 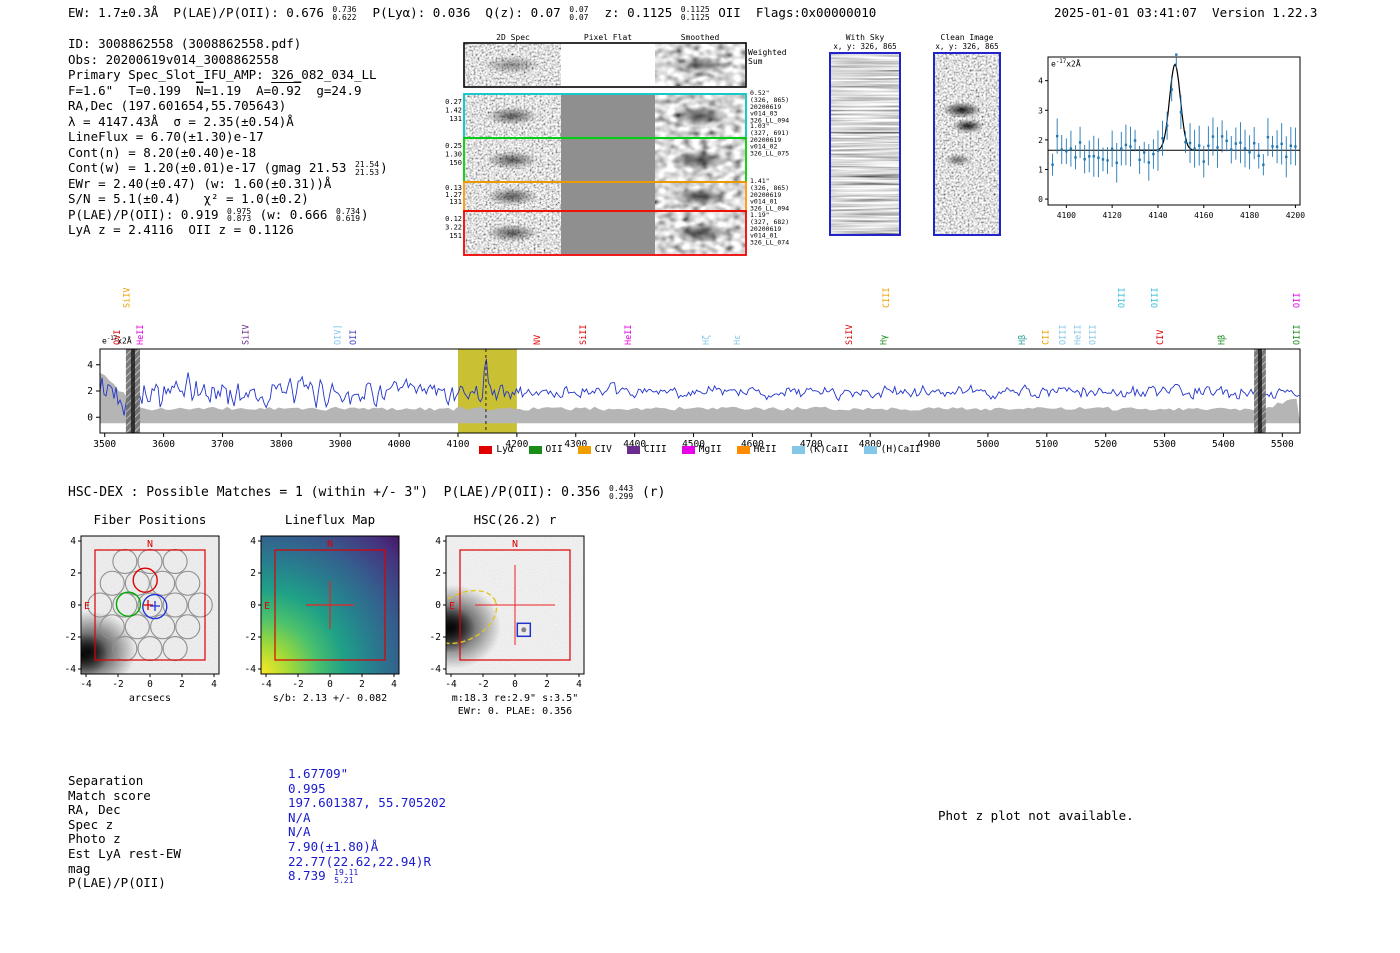 What do you see at coordinates (330, 698) in the screenshot?
I see `lineflux-map-xlabel: s/b: 2.13 +/- 0.082` at bounding box center [330, 698].